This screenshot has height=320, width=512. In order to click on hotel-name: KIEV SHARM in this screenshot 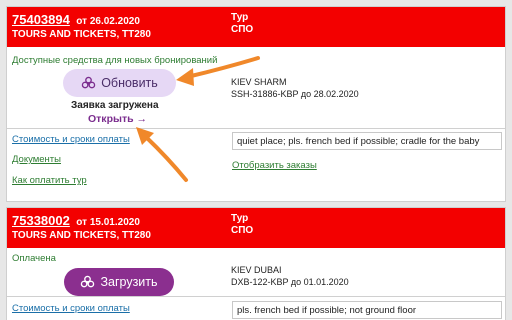, I will do `click(259, 82)`.